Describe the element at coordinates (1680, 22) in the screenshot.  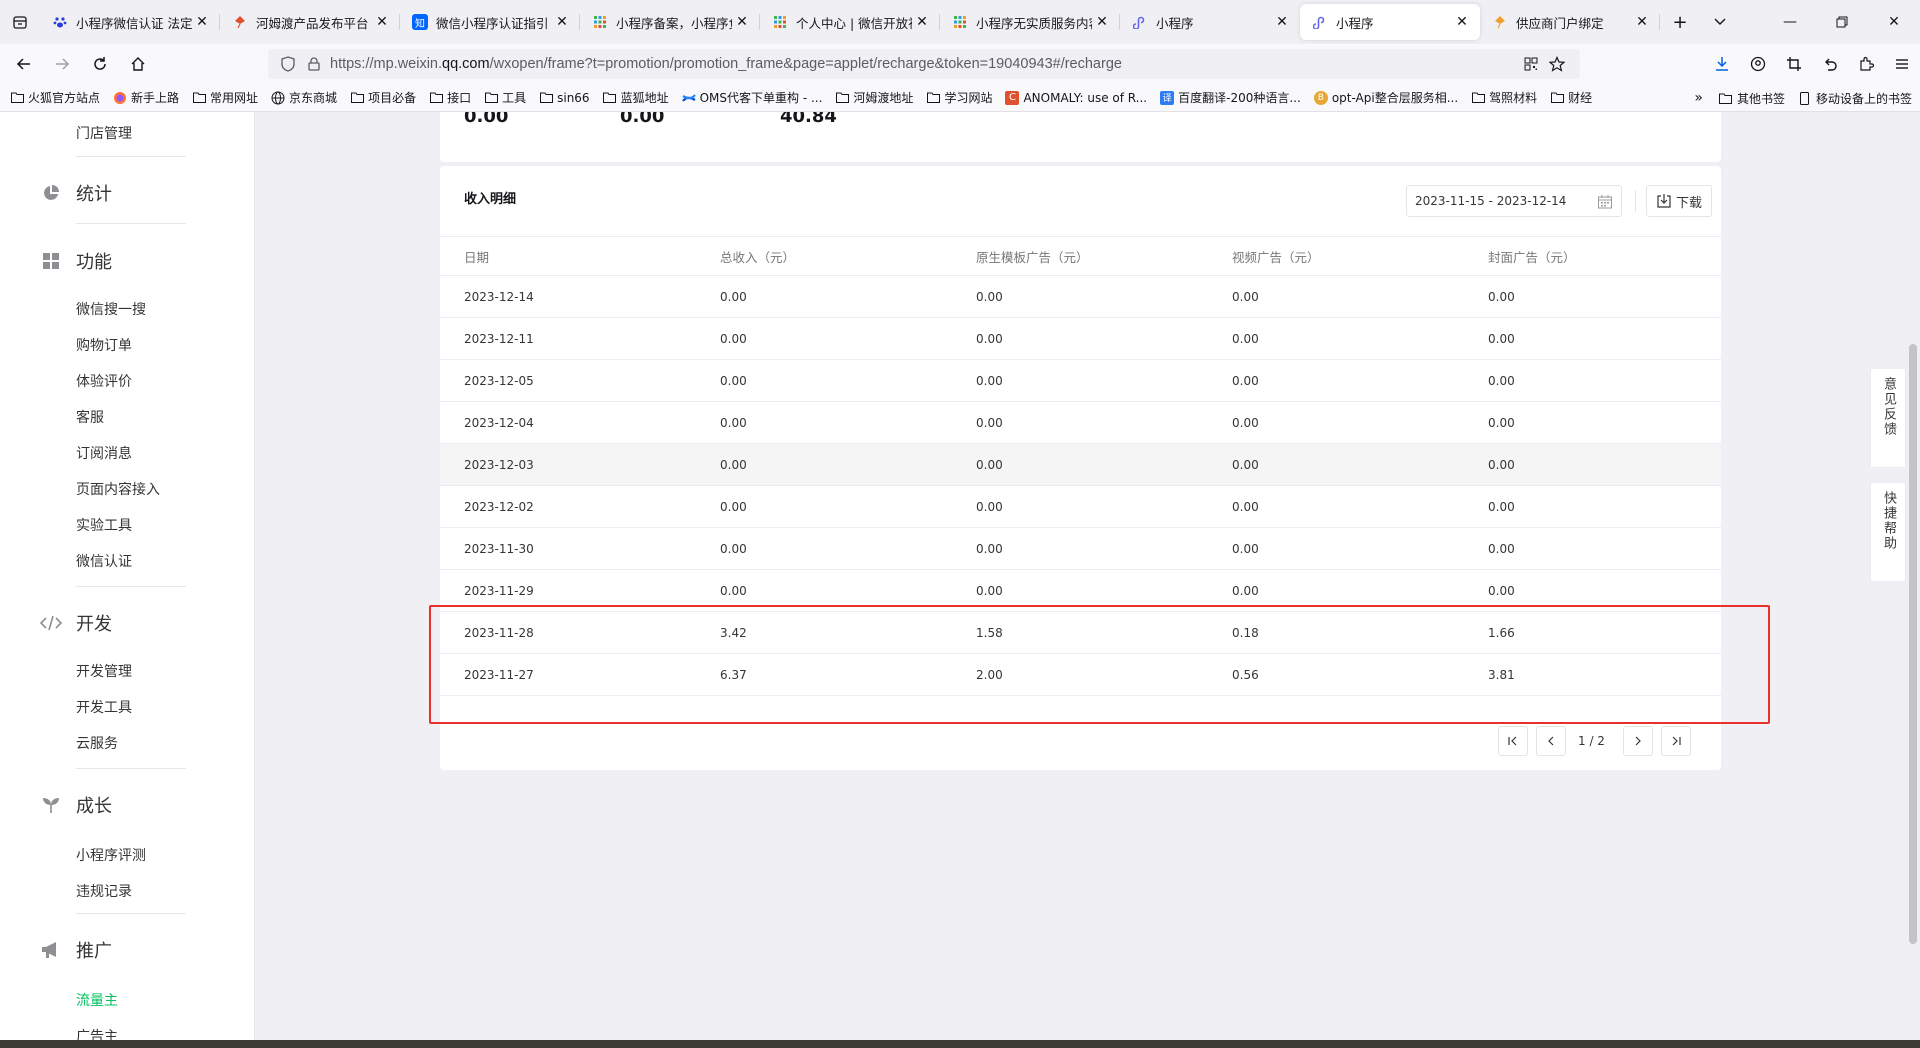
I see `new-tab-button: +` at that location.